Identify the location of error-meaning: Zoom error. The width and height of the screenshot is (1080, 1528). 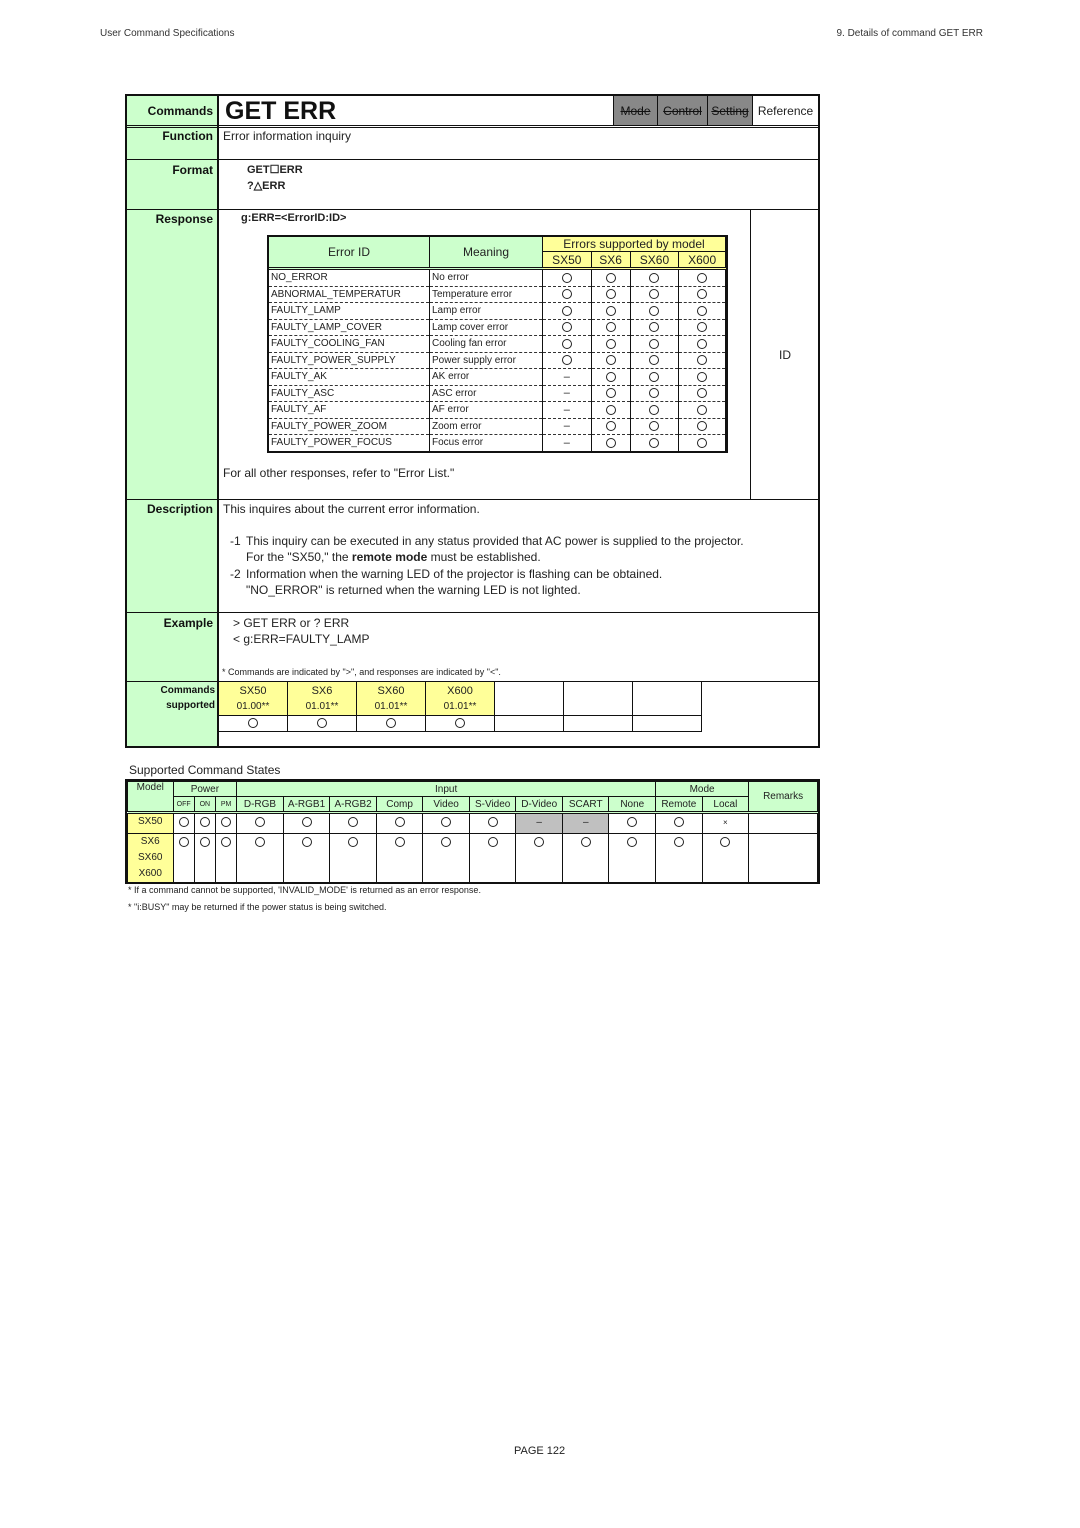
(486, 426).